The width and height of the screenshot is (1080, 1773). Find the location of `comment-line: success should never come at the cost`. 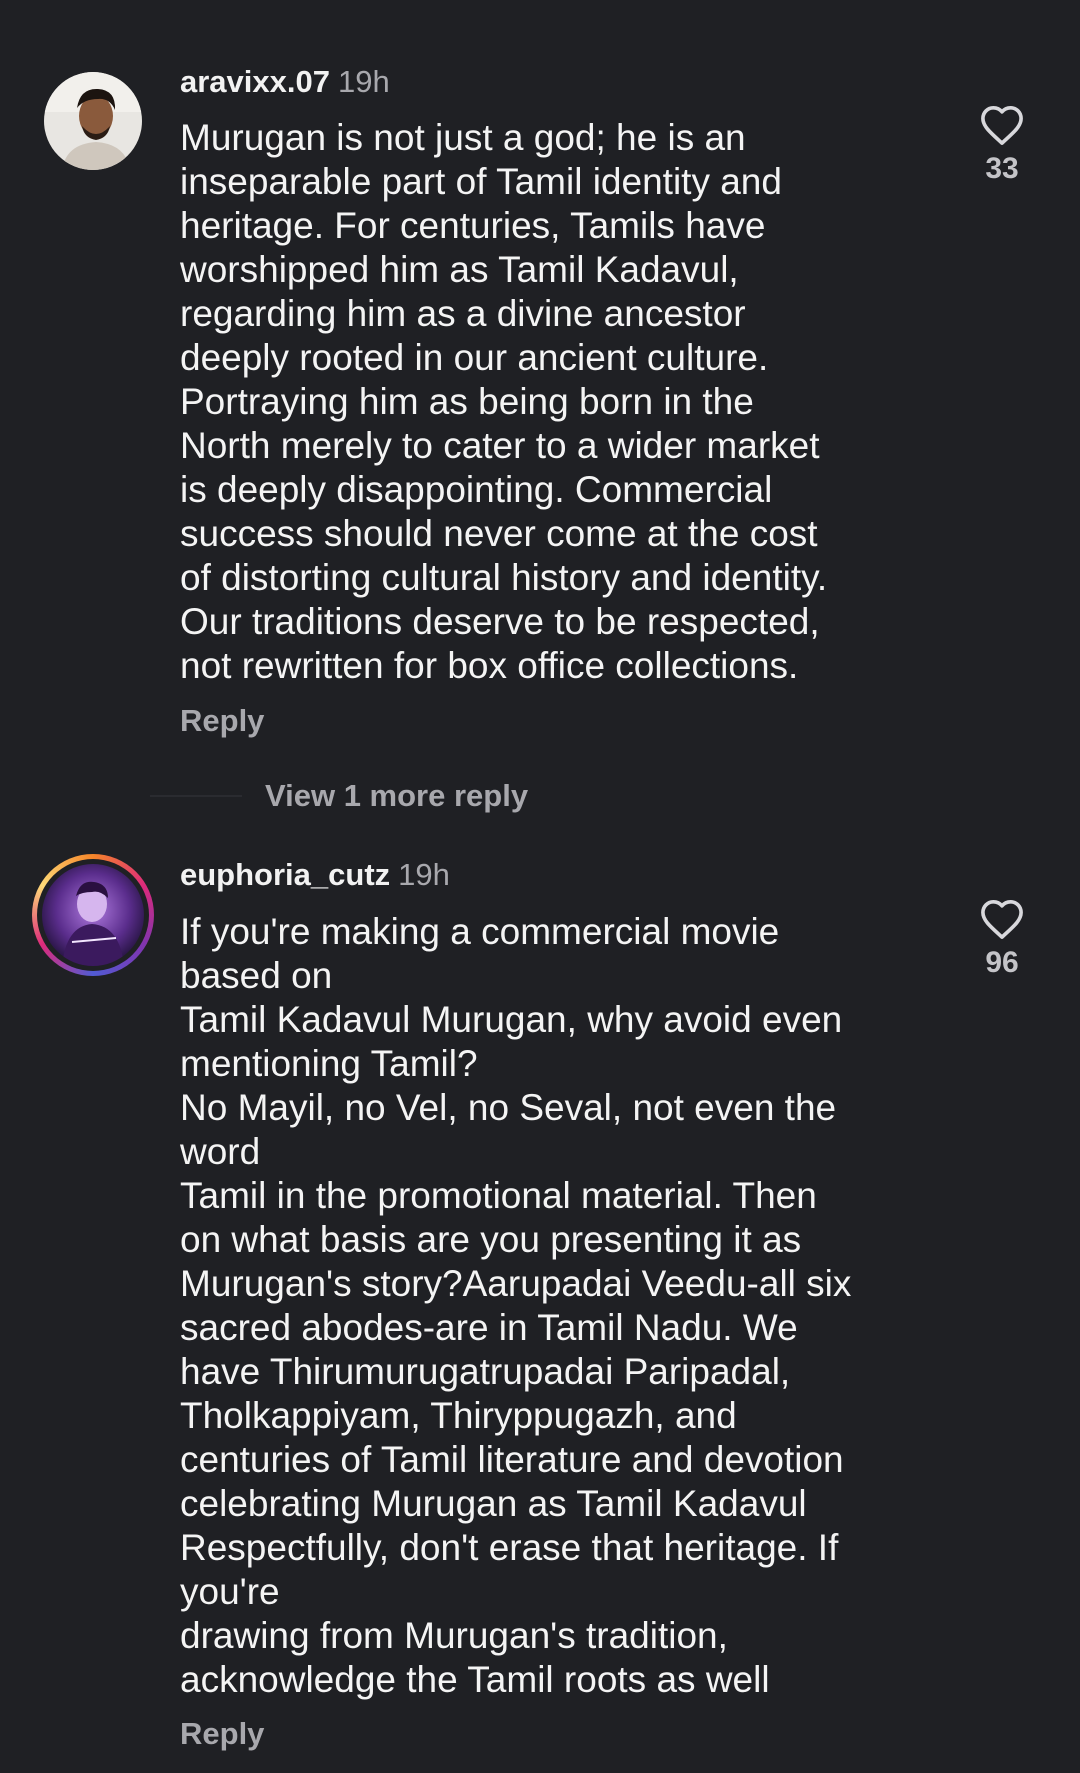

comment-line: success should never come at the cost is located at coordinates (499, 533).